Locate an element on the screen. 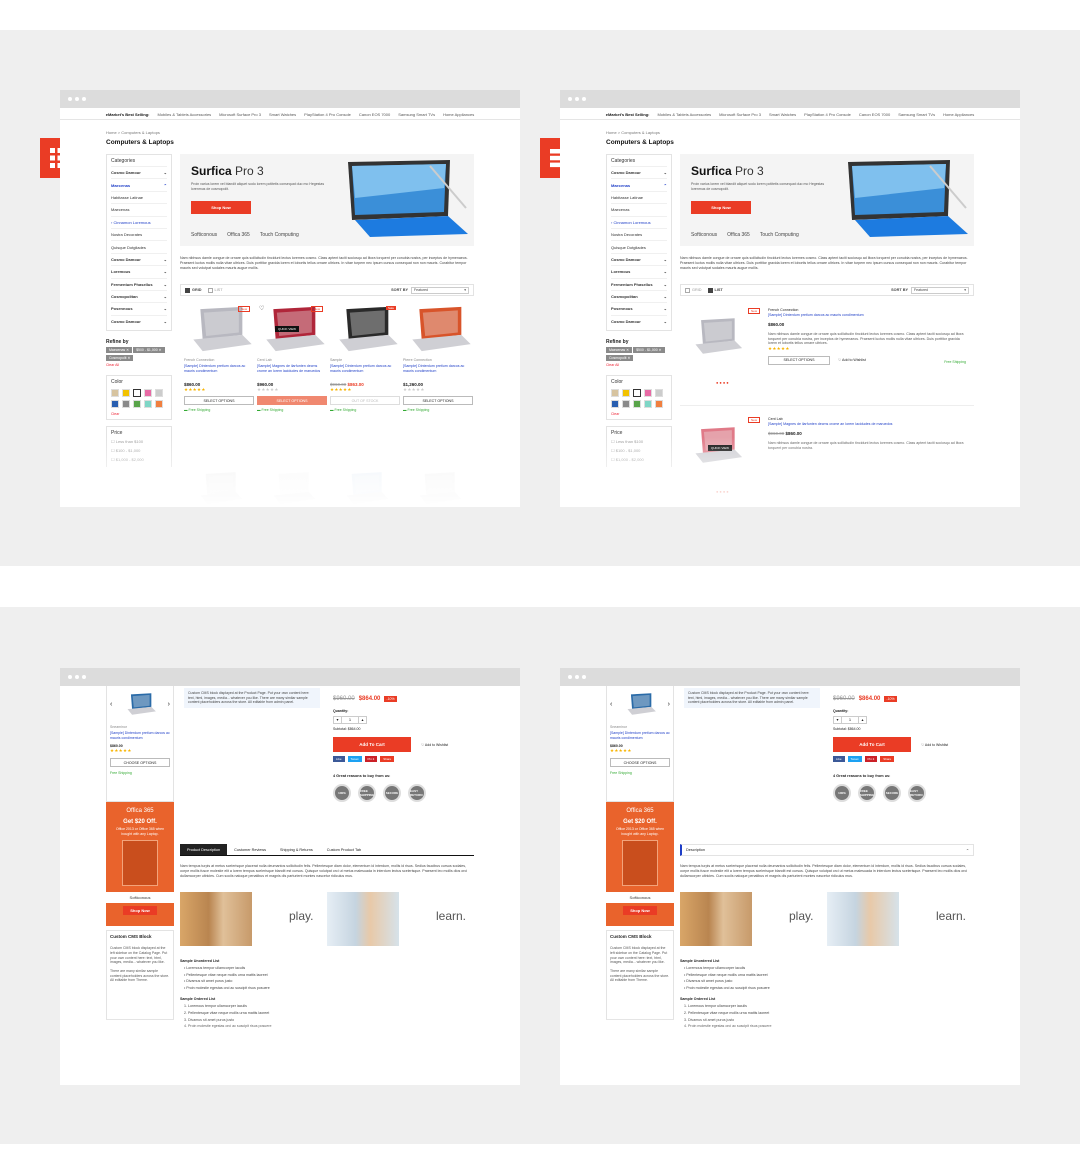  choose-options-button: CHOOSE OPTIONS is located at coordinates (640, 763).